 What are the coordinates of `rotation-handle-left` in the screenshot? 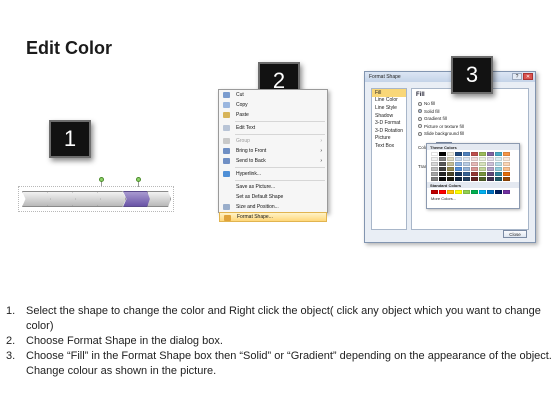 It's located at (101, 179).